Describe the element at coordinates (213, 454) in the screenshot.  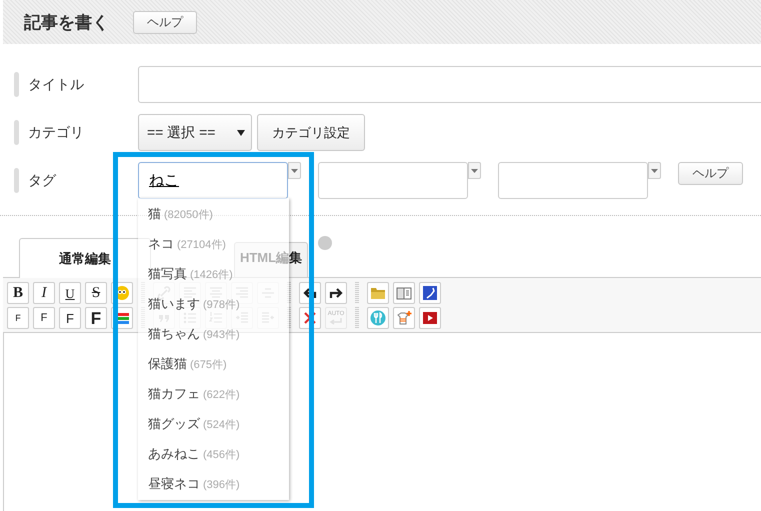
I see `tag-suggestion: あみねこ (456件)` at that location.